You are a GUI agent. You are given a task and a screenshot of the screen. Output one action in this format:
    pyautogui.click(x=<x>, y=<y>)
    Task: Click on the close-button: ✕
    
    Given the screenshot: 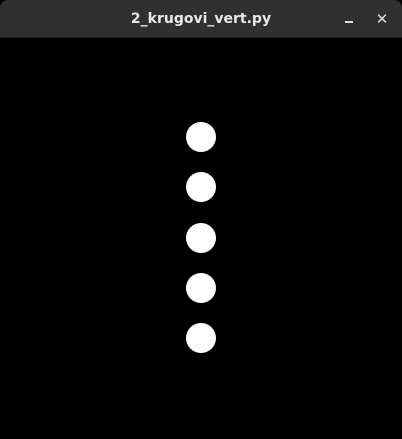 What is the action you would take?
    pyautogui.click(x=382, y=19)
    